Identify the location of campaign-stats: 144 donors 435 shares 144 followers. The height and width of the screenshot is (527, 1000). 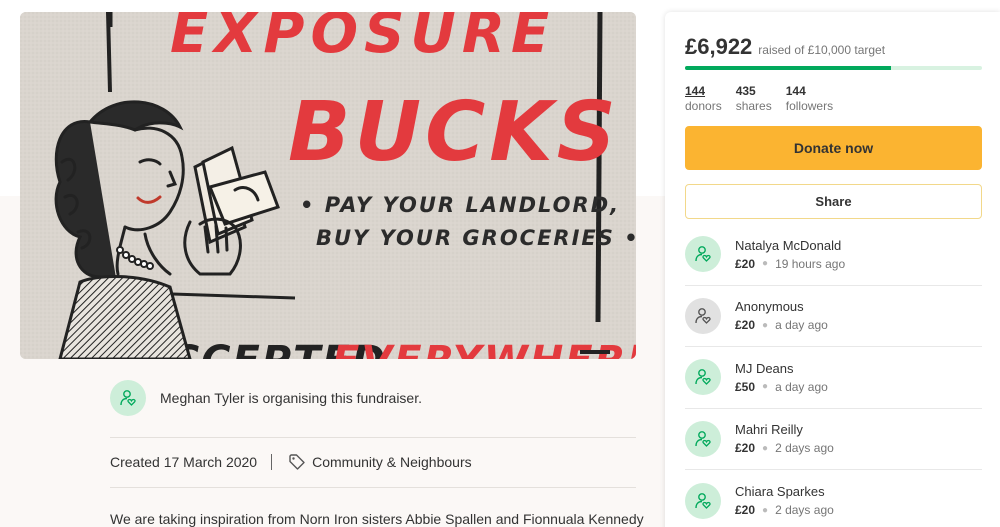
(766, 98).